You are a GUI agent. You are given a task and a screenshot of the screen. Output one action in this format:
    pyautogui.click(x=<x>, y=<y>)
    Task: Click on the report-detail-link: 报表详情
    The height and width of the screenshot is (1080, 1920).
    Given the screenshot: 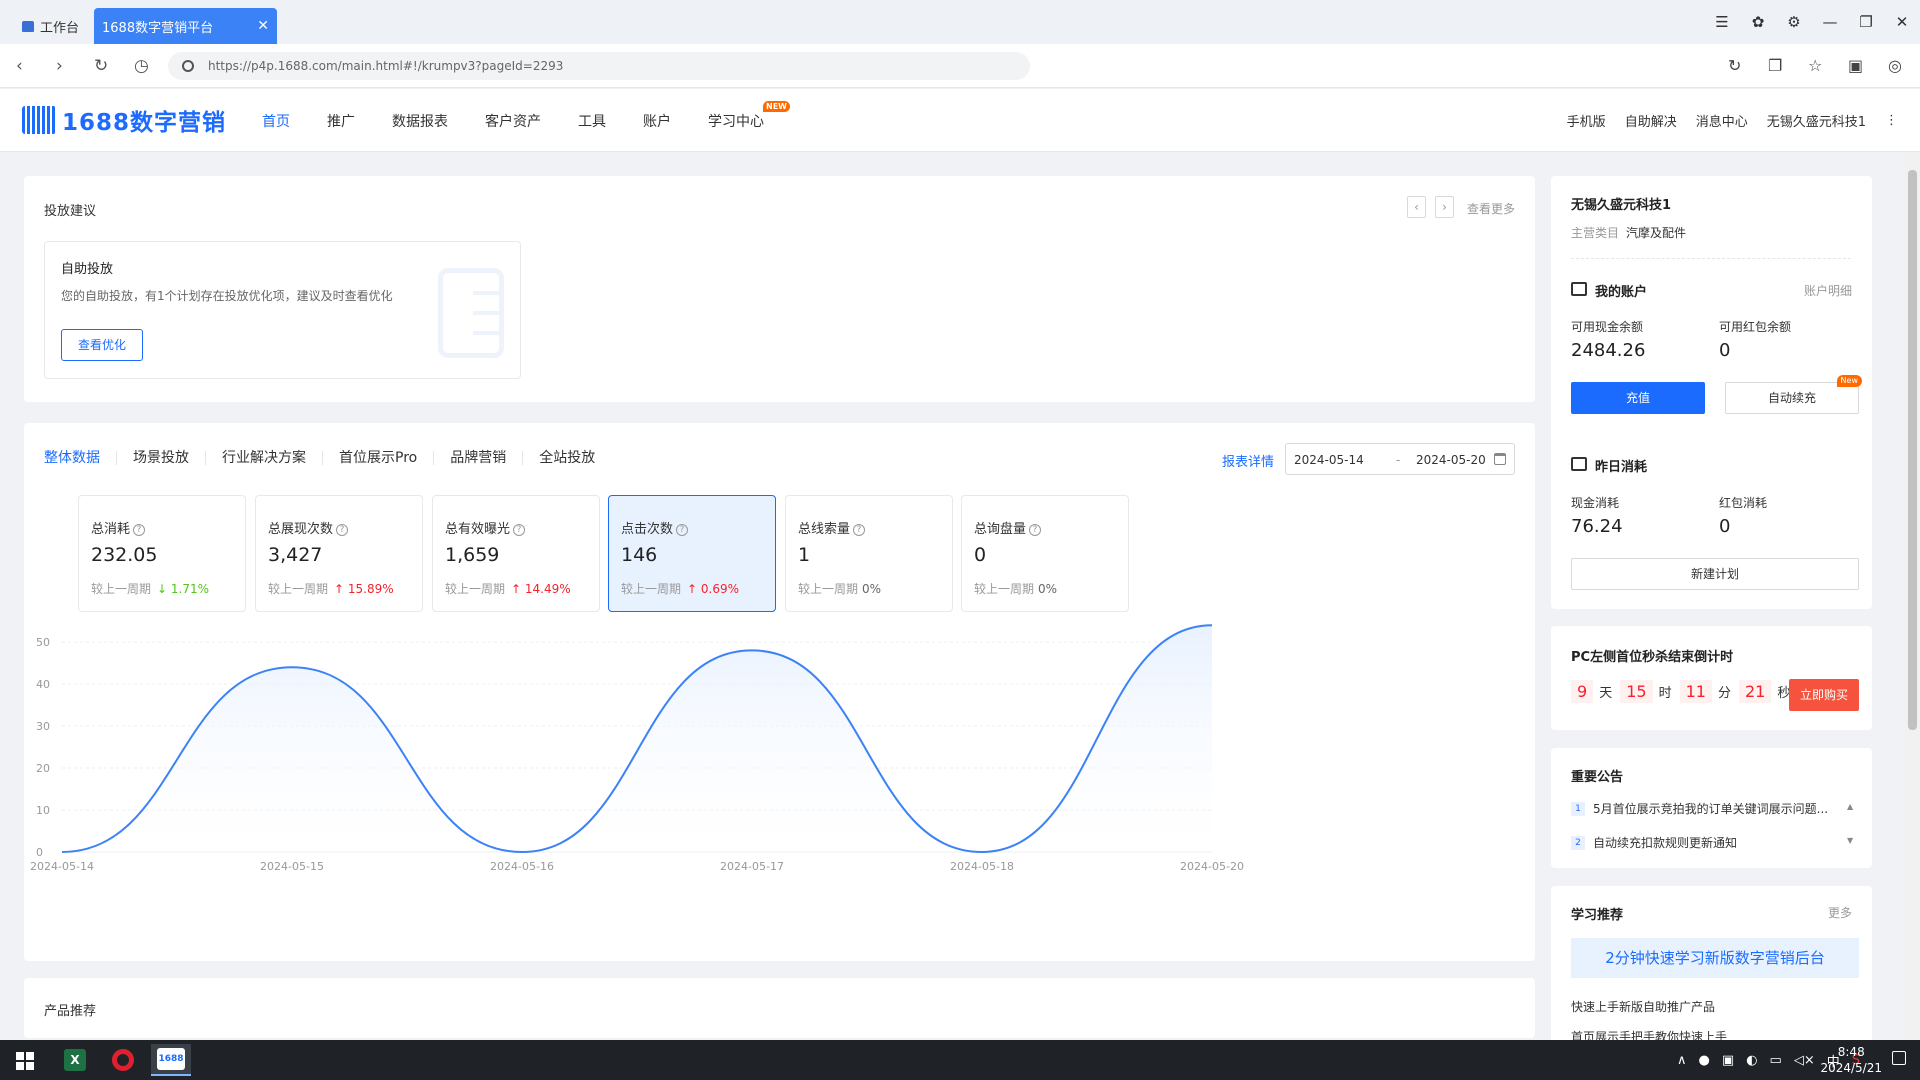 What is the action you would take?
    pyautogui.click(x=1248, y=460)
    